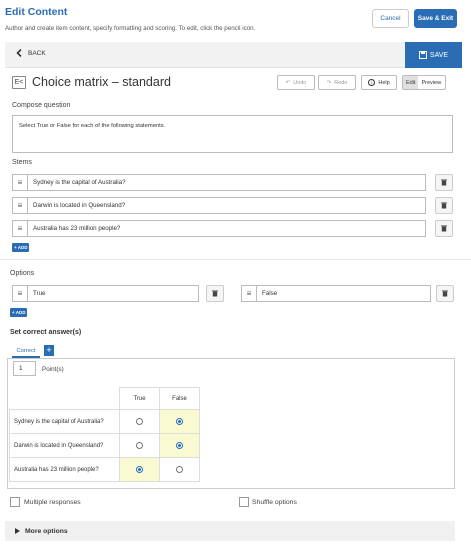 Image resolution: width=471 pixels, height=546 pixels. What do you see at coordinates (36, 12) in the screenshot?
I see `page-title: Edit Content` at bounding box center [36, 12].